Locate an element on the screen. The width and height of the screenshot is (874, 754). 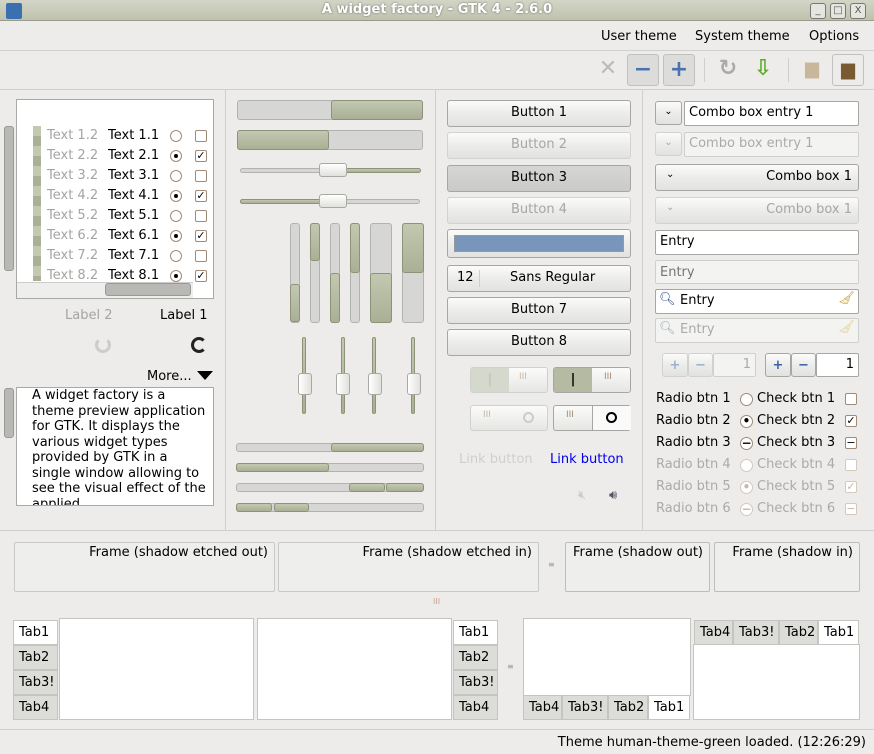
folder-icon: ▆ is located at coordinates (812, 70).